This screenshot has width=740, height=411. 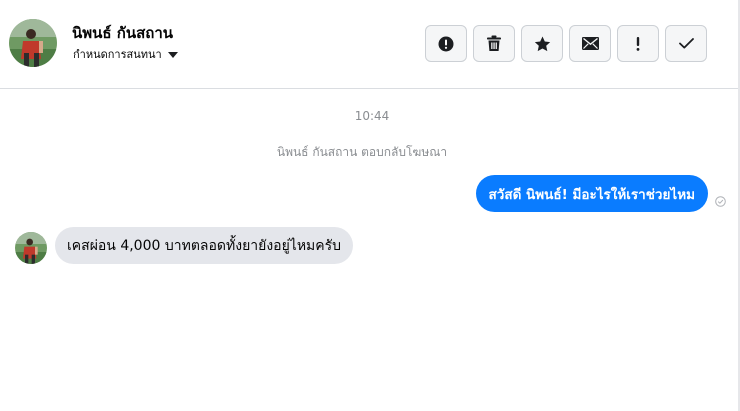 I want to click on contact-name: นิพนธ์ กันสถาน, so click(x=123, y=33).